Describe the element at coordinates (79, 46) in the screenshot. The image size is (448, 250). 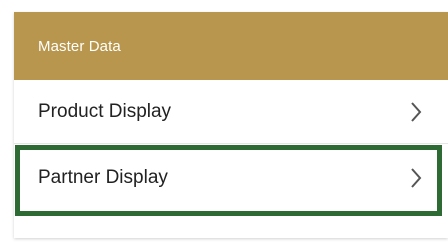
I see `panel-title: Master Data` at that location.